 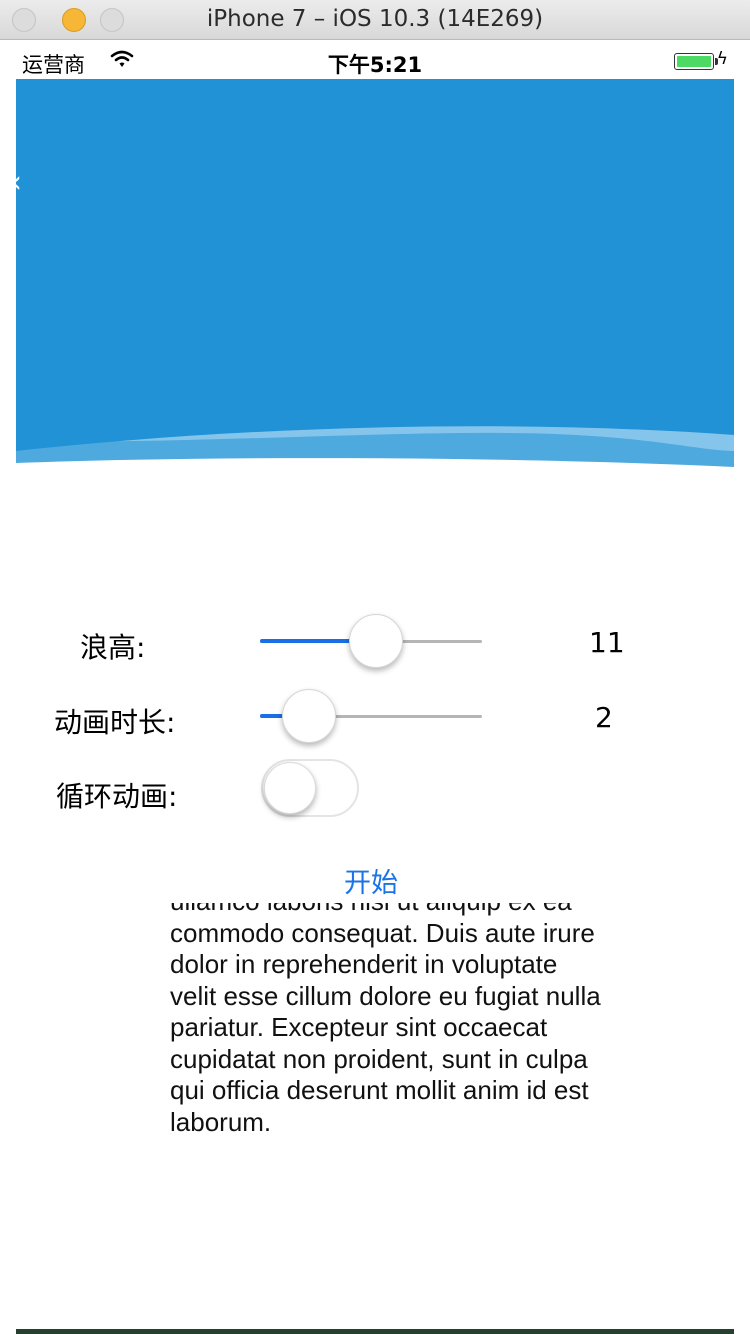 I want to click on start-button: 开始, so click(x=371, y=880).